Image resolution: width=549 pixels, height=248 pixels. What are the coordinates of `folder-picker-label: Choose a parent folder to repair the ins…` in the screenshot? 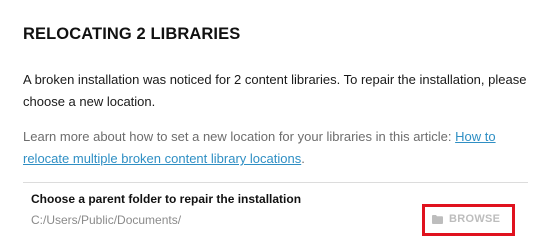 It's located at (166, 199).